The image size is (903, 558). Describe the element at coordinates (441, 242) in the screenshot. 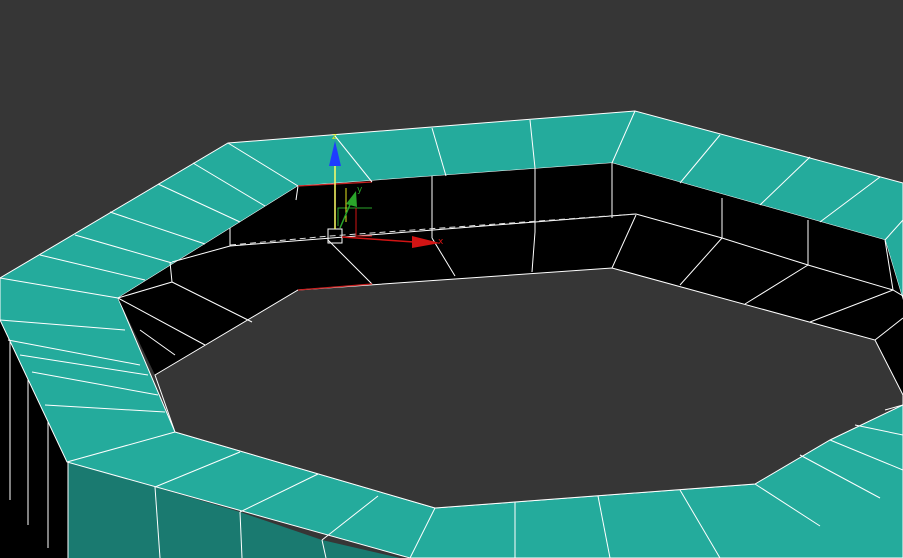

I see `x-axis-label: x` at that location.